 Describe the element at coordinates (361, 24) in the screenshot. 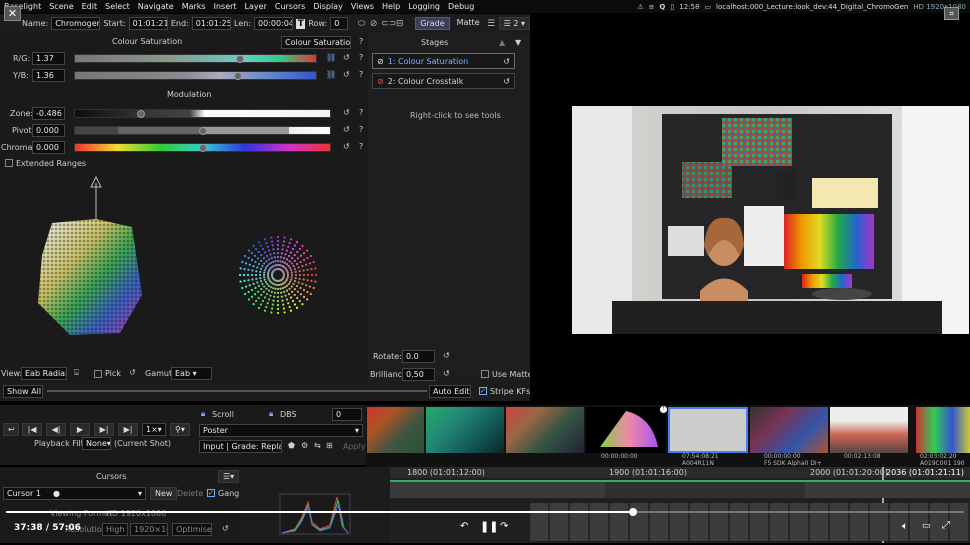

I see `toggle-icon: ⬭` at that location.